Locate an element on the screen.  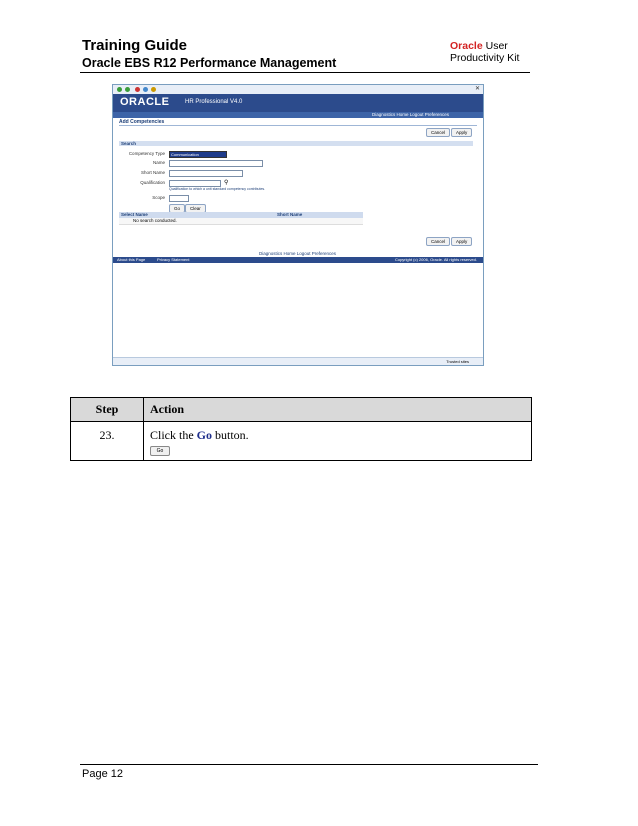
app-title: HR Professional V4.0 is located at coordinates (214, 102).